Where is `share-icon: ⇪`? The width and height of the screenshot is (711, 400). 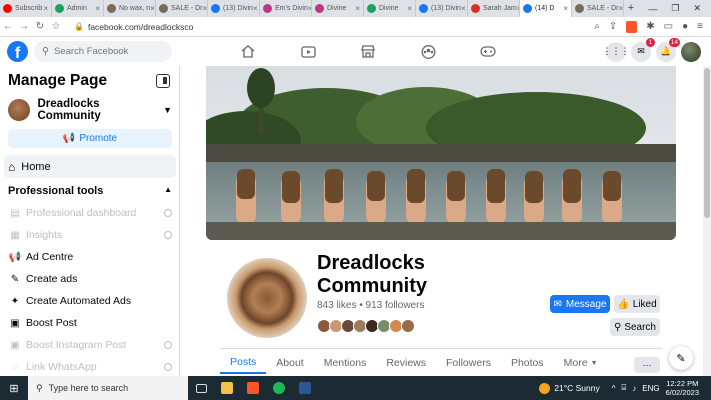
share-icon: ⇪ is located at coordinates (613, 26).